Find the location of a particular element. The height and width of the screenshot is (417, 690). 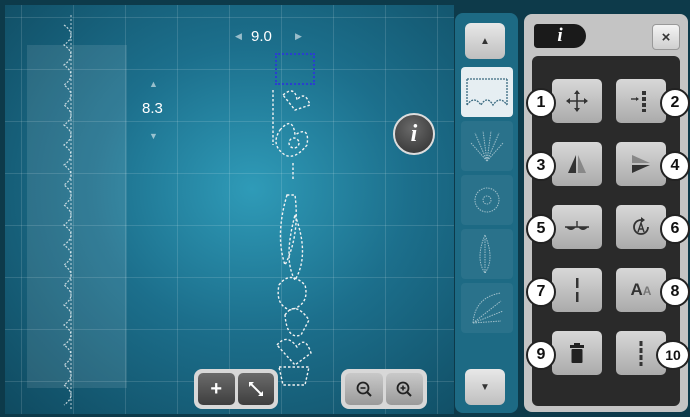

pattern-preview-stitches is located at coordinates (67, 212).